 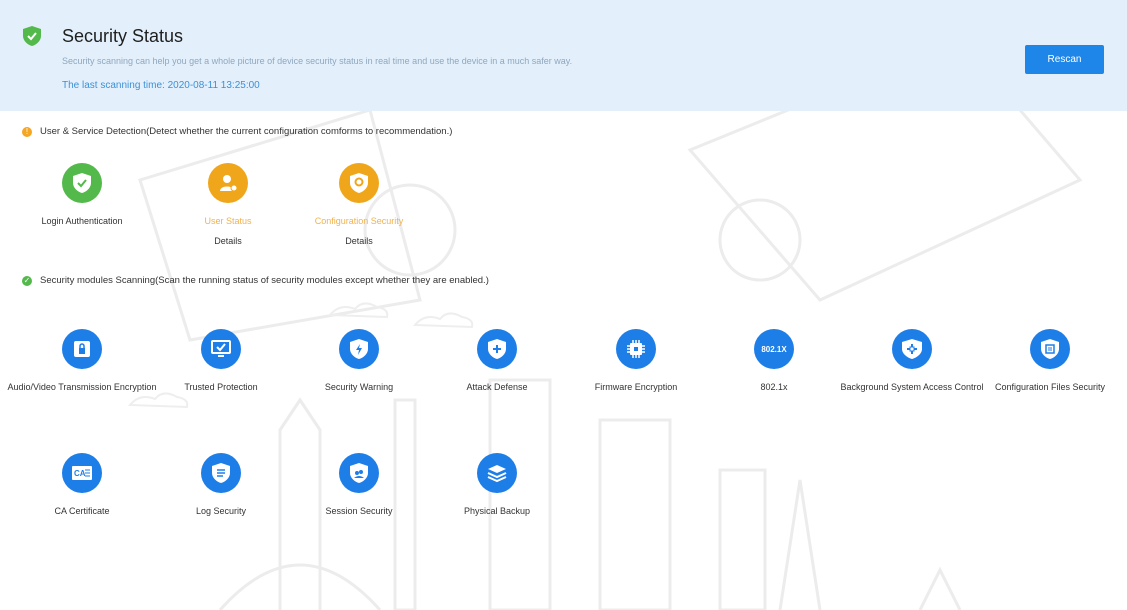 I want to click on lightning-shield-icon, so click(x=359, y=349).